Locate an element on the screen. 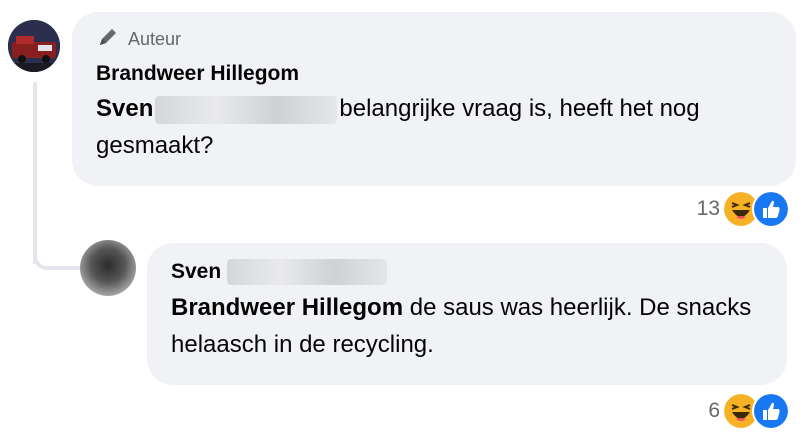 This screenshot has height=436, width=808. thread-connector-curve is located at coordinates (58, 250).